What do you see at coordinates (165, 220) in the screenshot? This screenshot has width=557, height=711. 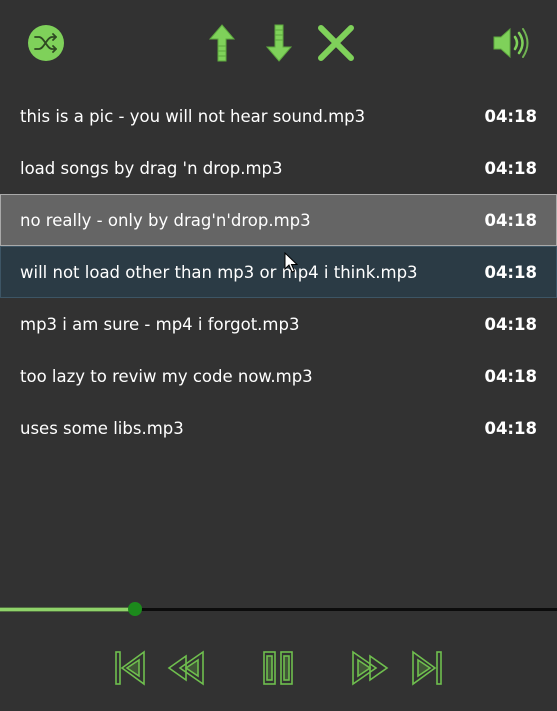 I see `track-title: no really - only by drag'n'drop.mp3` at bounding box center [165, 220].